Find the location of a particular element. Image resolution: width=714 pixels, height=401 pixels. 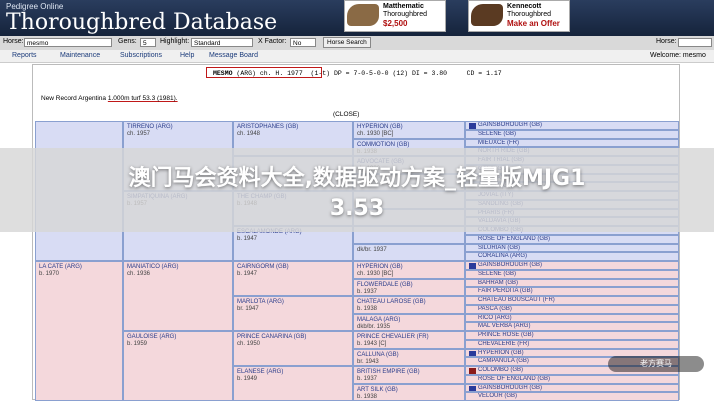

horse-name: CHATEAU BOUSCAUT (FR) is located at coordinates (576, 300).